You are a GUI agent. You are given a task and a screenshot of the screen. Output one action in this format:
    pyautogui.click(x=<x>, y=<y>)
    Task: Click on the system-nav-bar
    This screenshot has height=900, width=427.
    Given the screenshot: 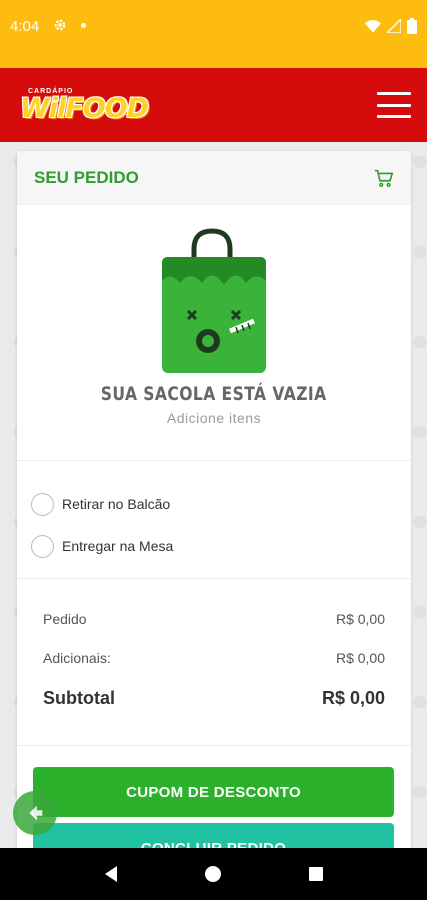 What is the action you would take?
    pyautogui.click(x=213, y=874)
    